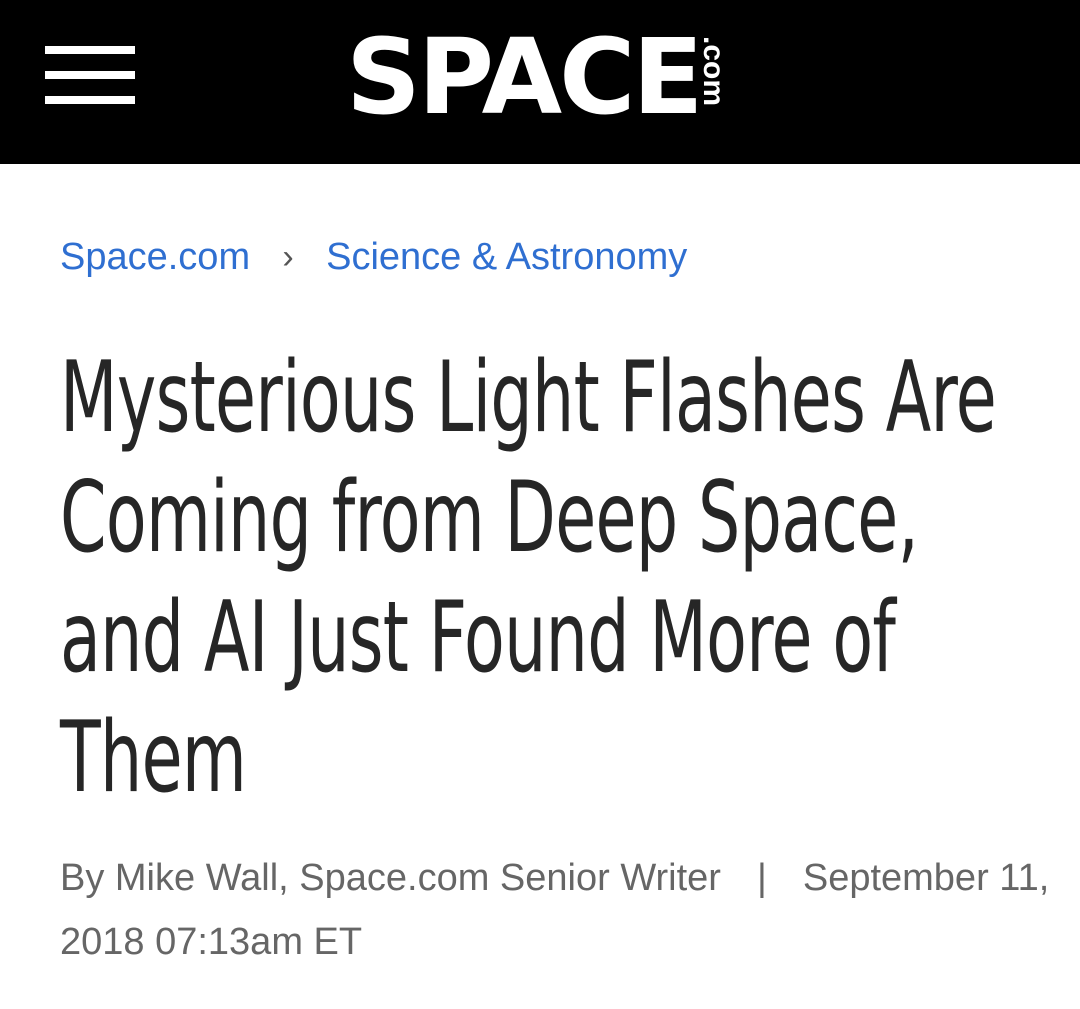  What do you see at coordinates (288, 256) in the screenshot?
I see `chevron-right-icon: ›` at bounding box center [288, 256].